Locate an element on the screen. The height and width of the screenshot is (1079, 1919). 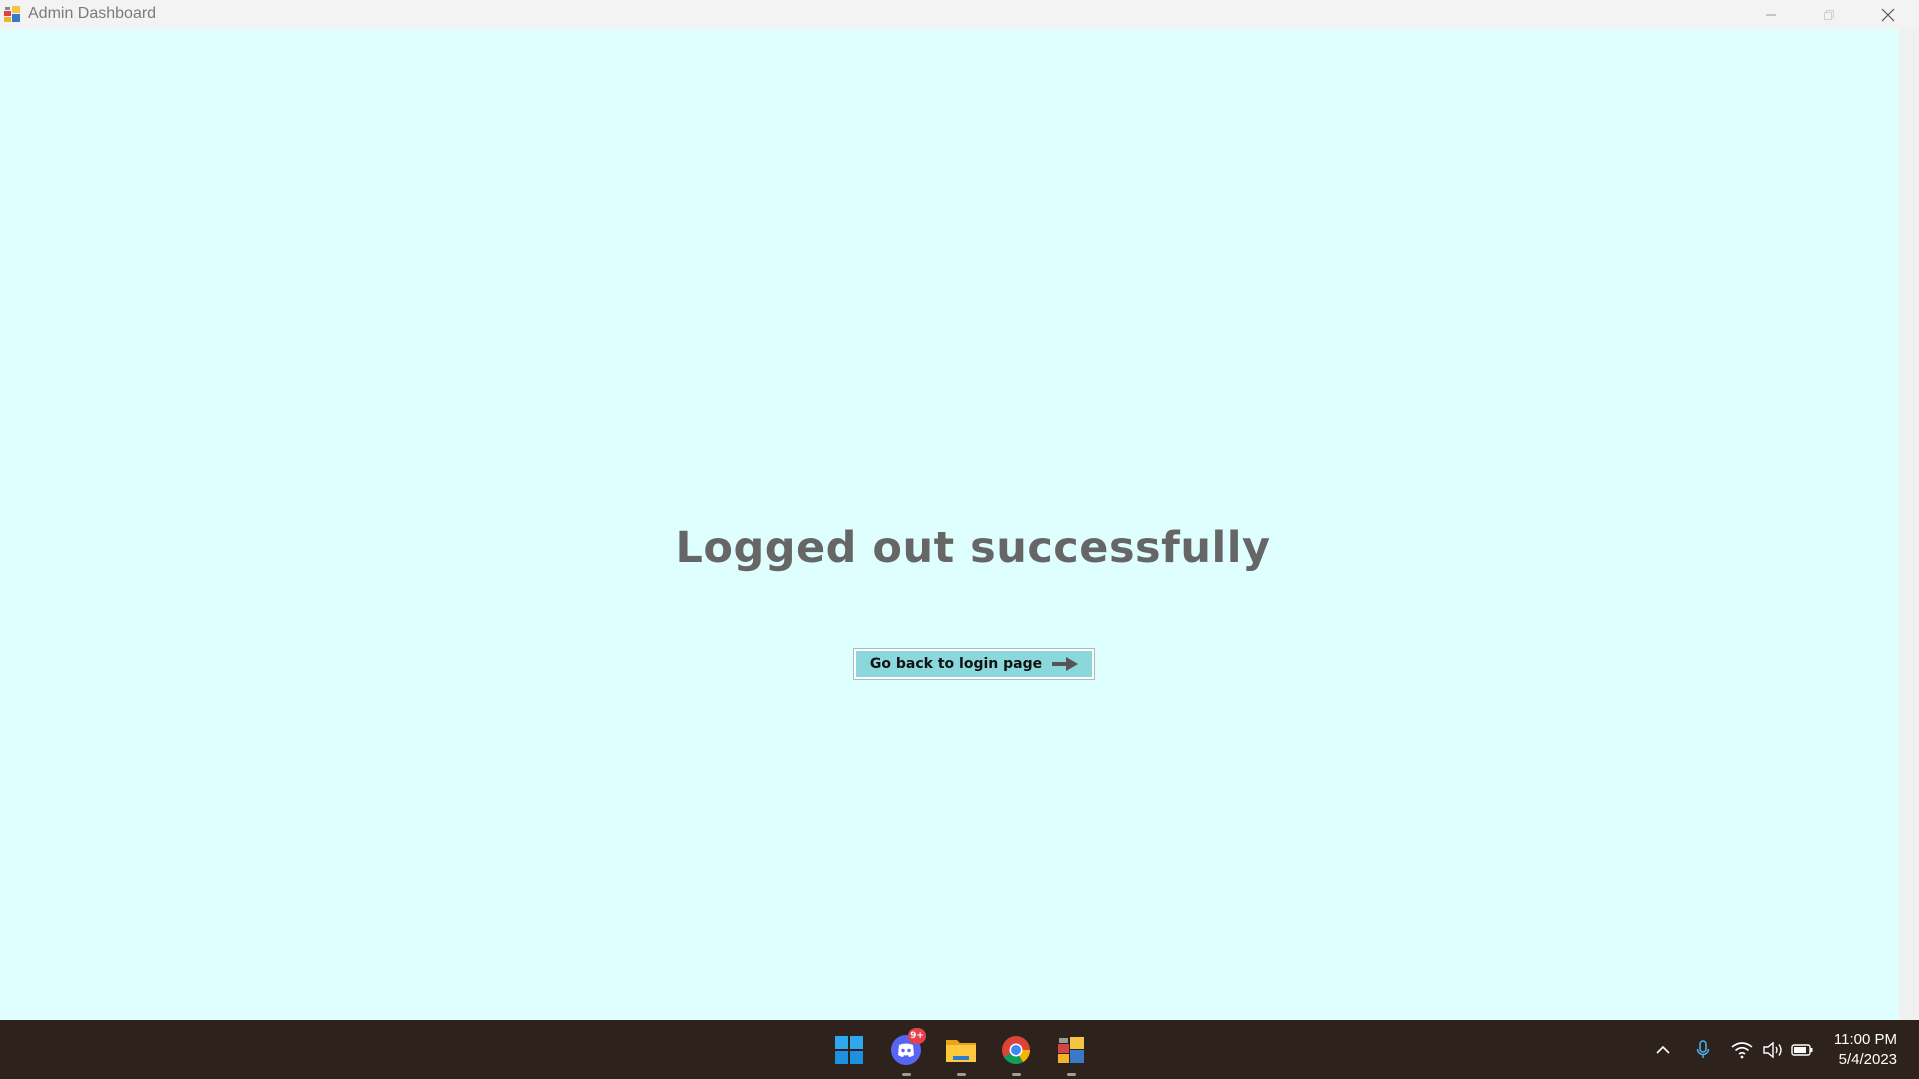
minimize-button is located at coordinates (1771, 14).